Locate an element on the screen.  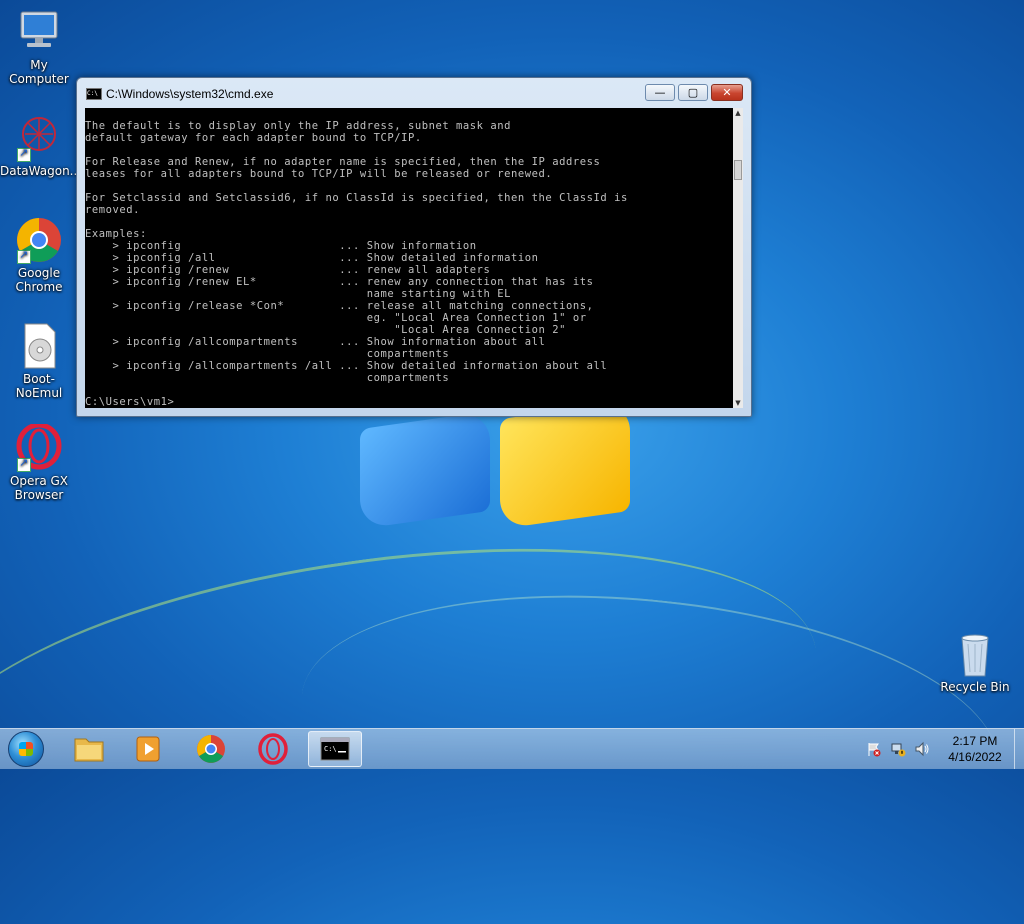
scroll-thumb is located at coordinates (738, 170).